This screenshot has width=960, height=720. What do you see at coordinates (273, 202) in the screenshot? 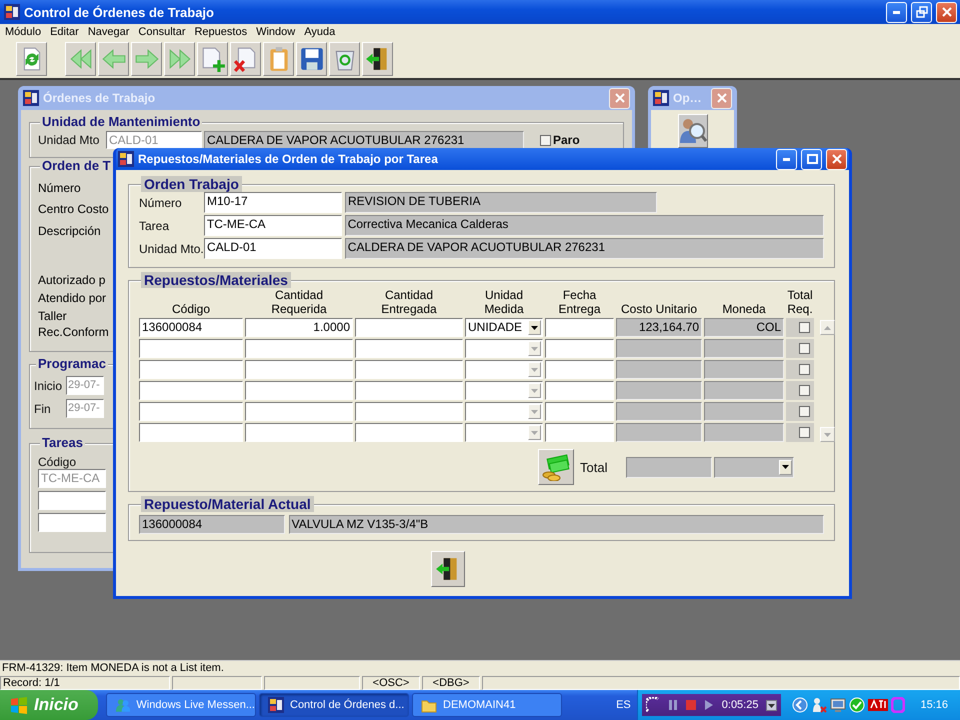
I see `input-field: M10-17` at bounding box center [273, 202].